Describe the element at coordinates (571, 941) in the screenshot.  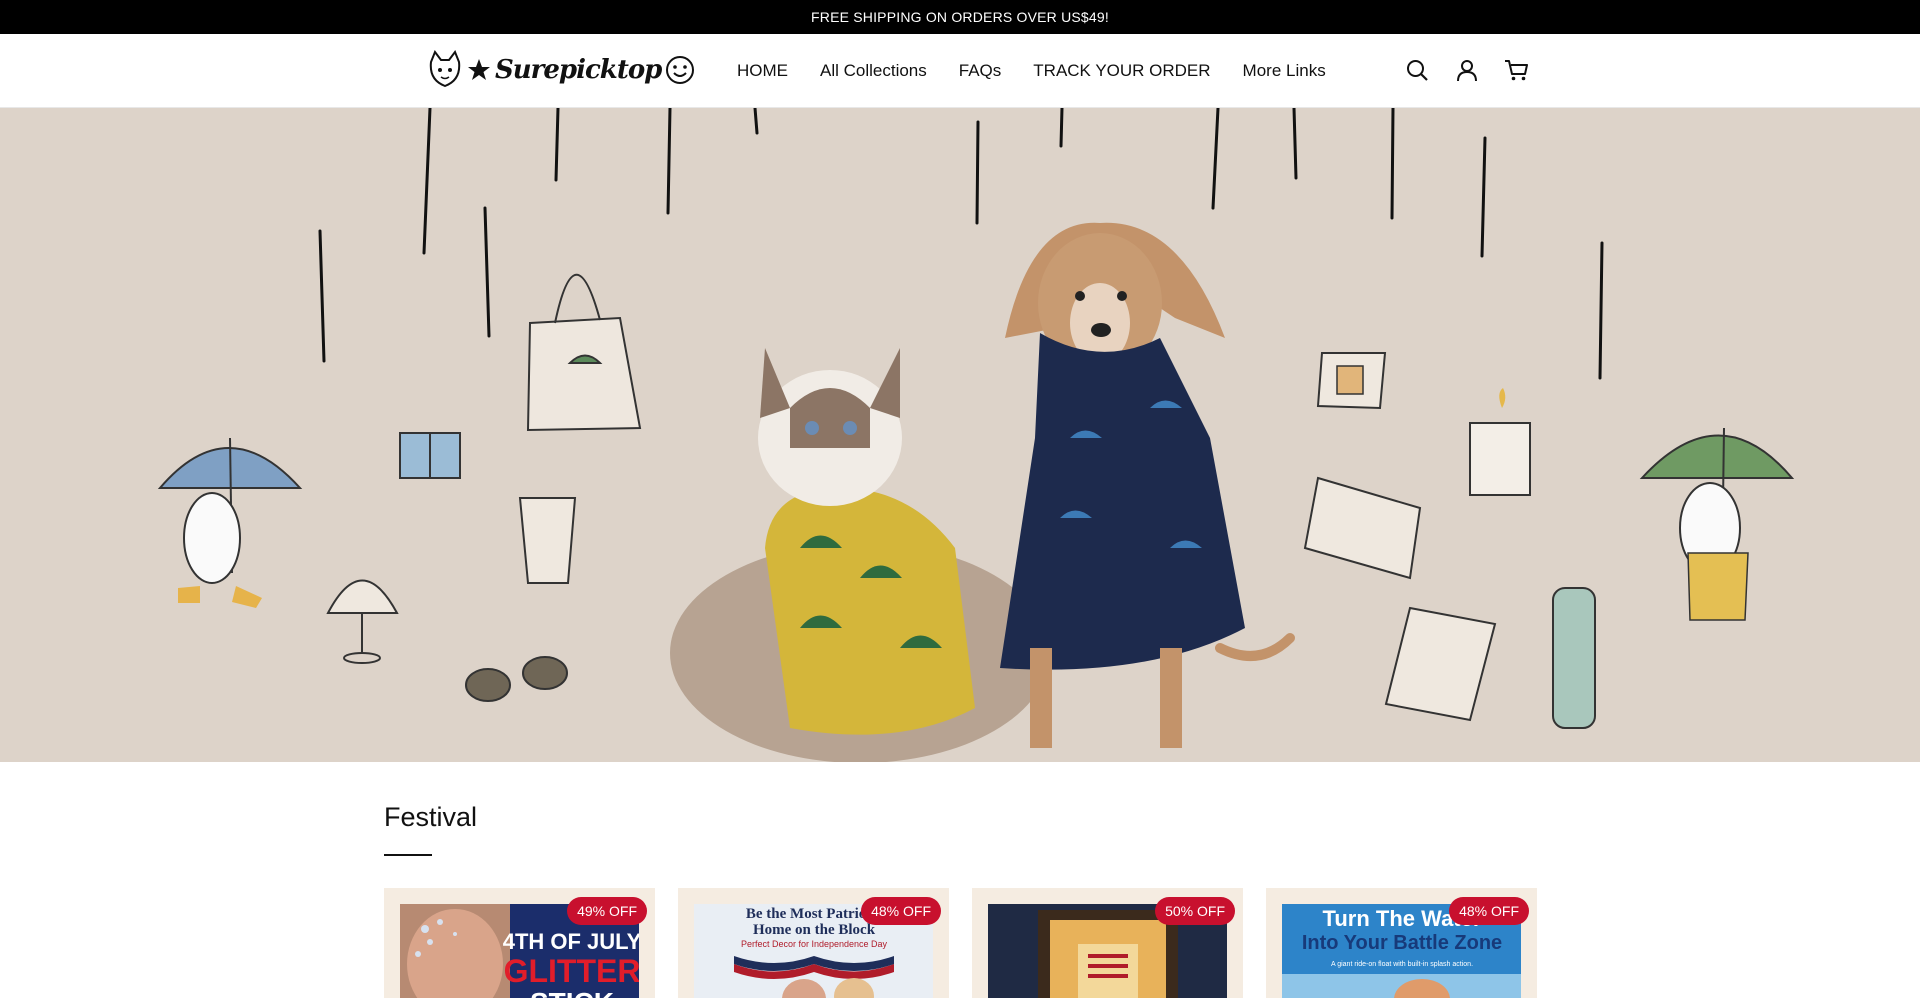
I see `image-text-line-1: 4TH OF JULY` at that location.